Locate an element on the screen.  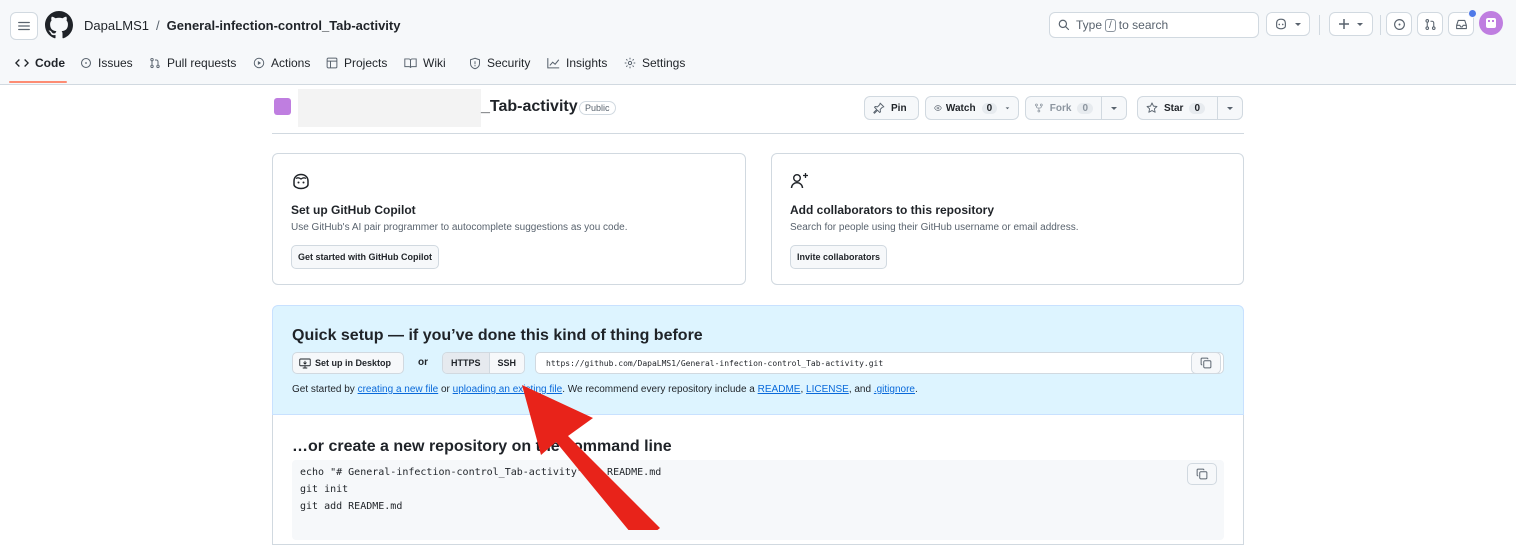
fork-dropdown-button is located at coordinates (1114, 108).